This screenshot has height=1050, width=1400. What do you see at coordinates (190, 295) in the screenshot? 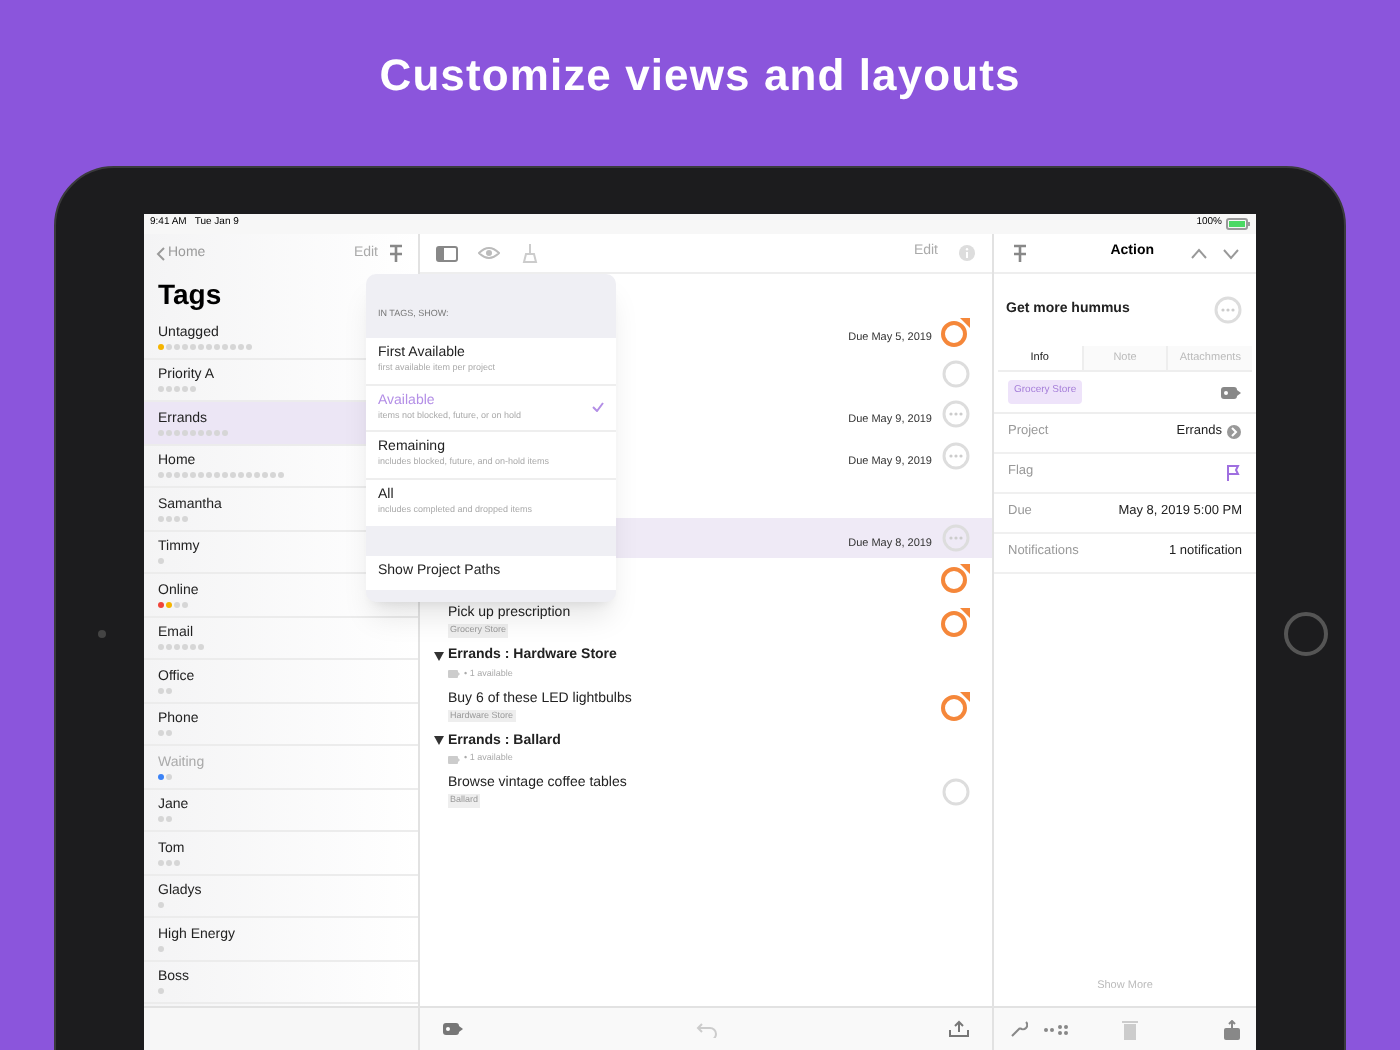
I see `sidebar-title: Tags` at bounding box center [190, 295].